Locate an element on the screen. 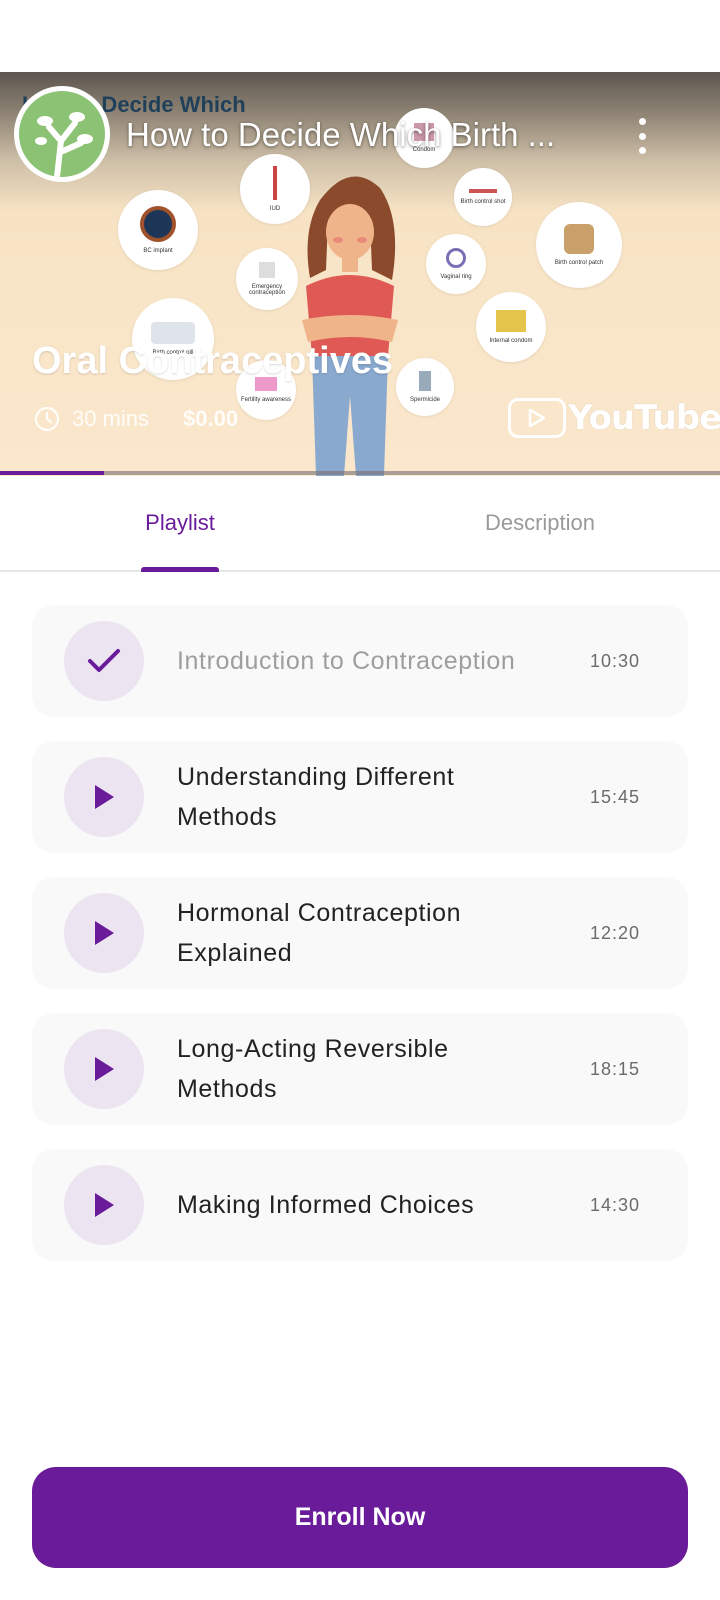 The width and height of the screenshot is (720, 1600). tab-description: Description is located at coordinates (540, 523).